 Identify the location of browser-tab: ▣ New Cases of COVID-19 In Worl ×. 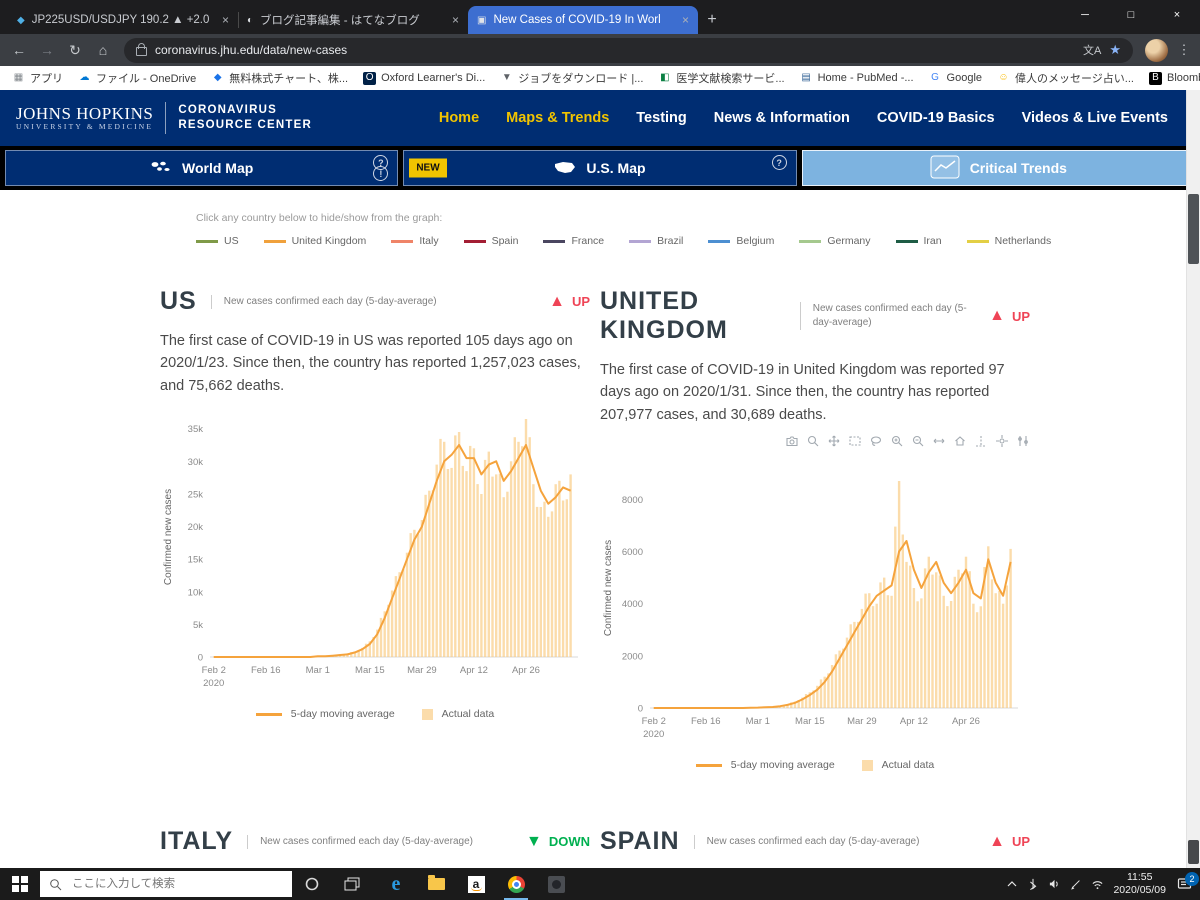
(583, 20).